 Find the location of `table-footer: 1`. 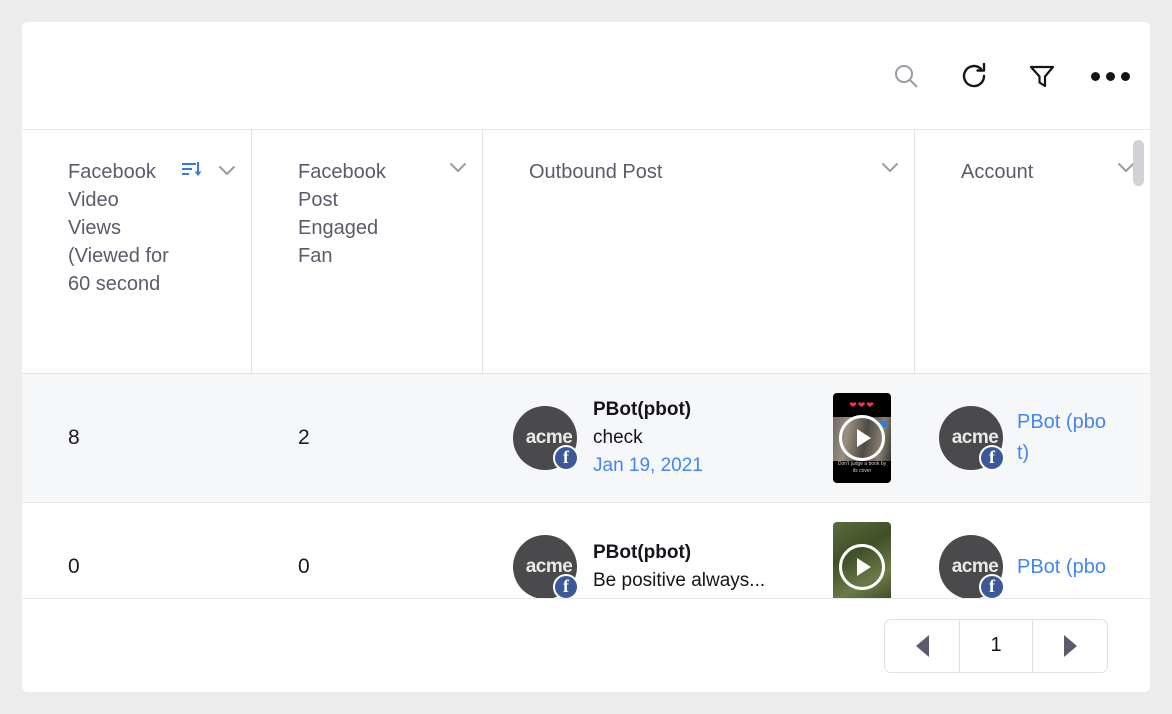

table-footer: 1 is located at coordinates (586, 645).